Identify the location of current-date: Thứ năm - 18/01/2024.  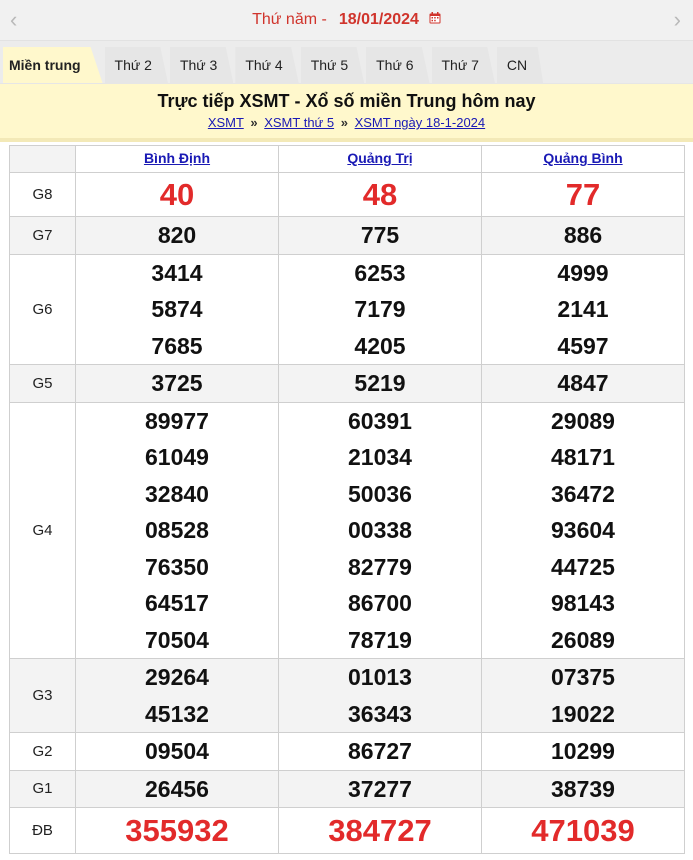
(346, 20).